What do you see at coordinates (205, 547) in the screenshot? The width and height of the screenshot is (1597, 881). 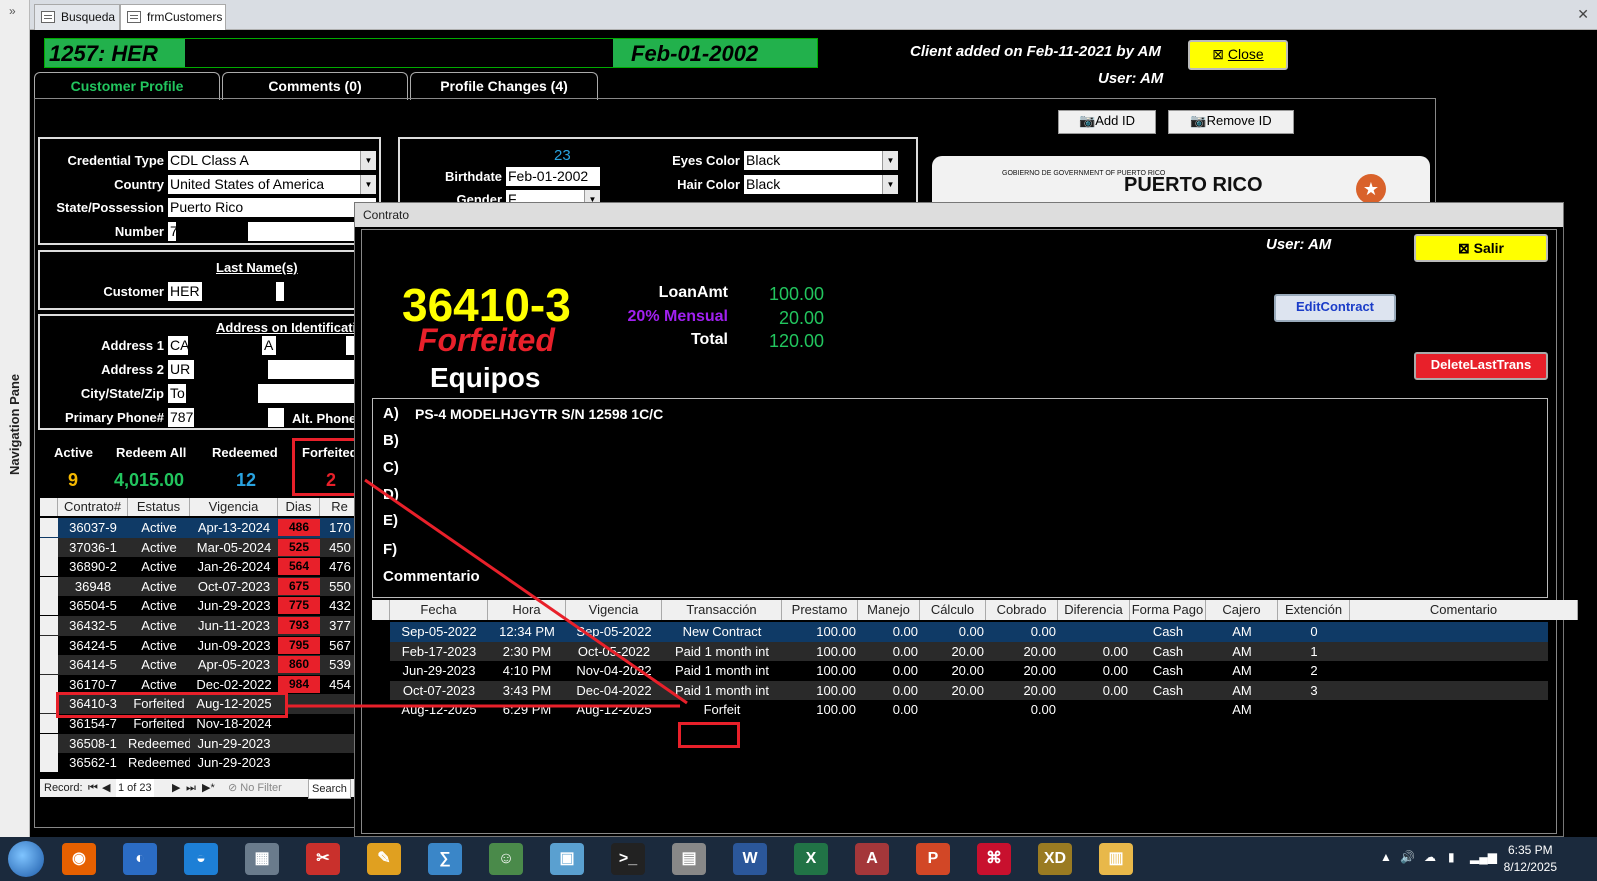 I see `table-row: 37036-1 Active Mar-05-2024 525 450` at bounding box center [205, 547].